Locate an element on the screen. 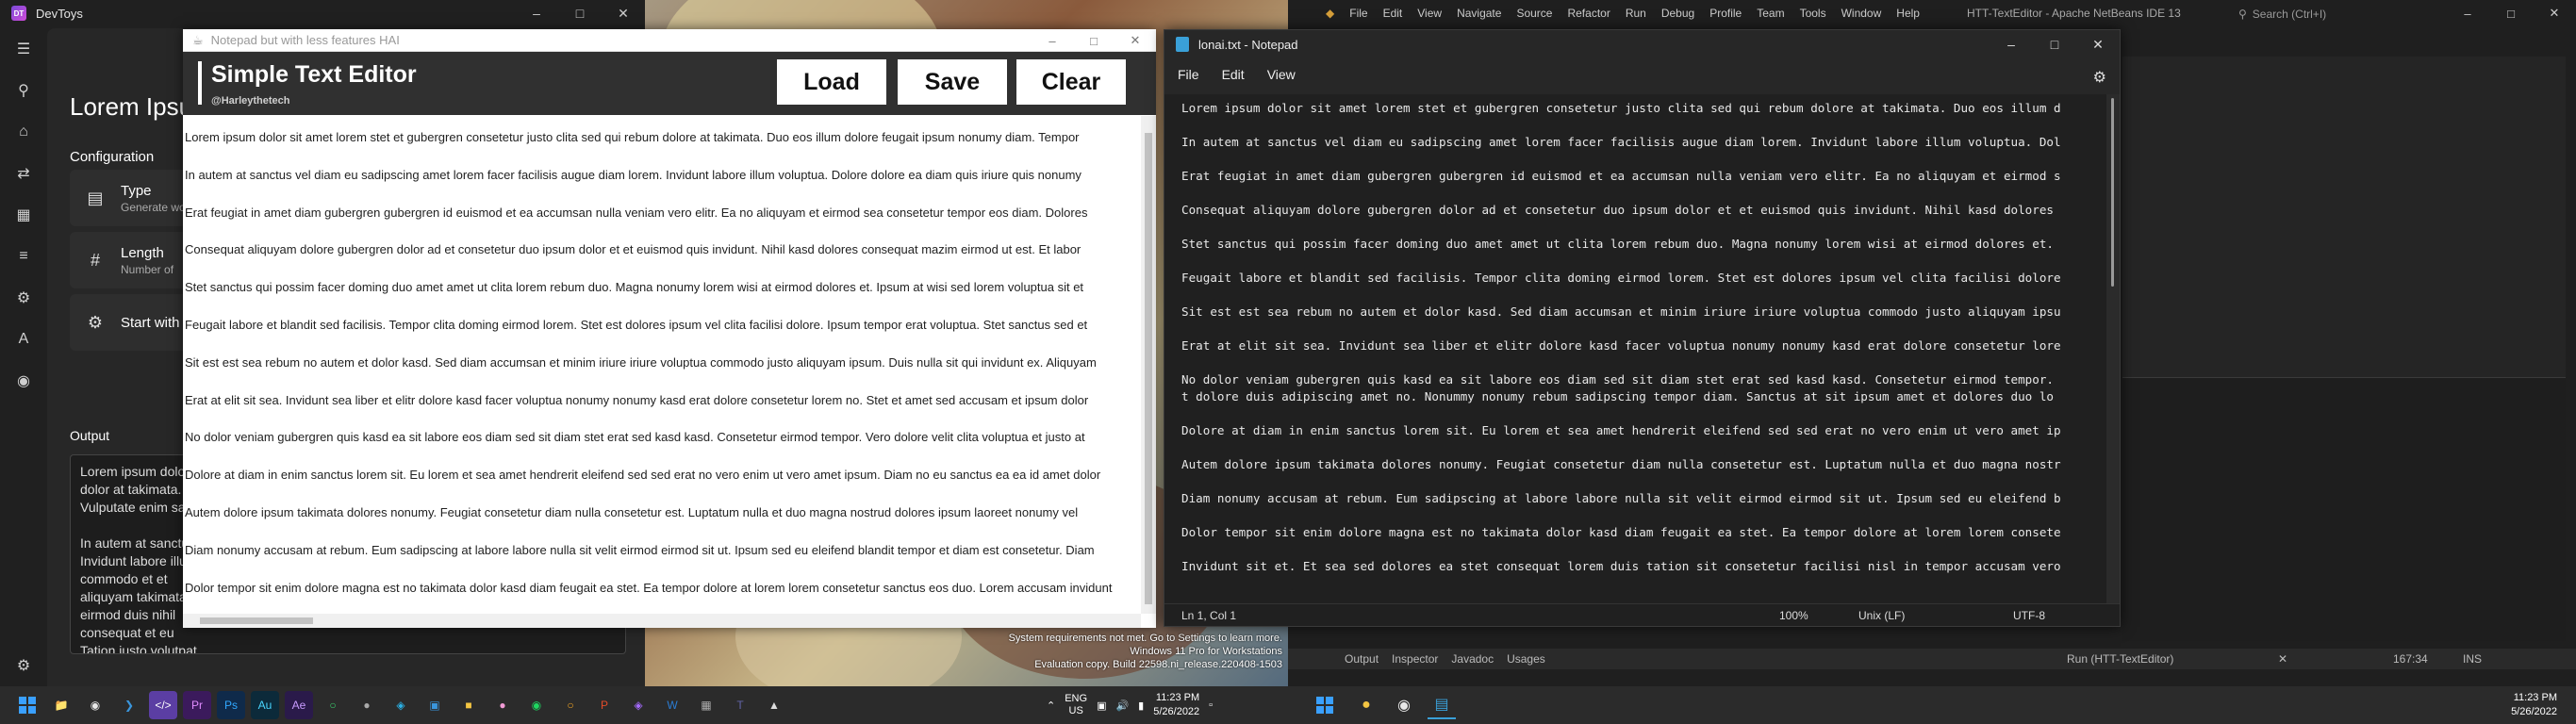 The width and height of the screenshot is (2576, 724). teams-icon: T is located at coordinates (740, 705).